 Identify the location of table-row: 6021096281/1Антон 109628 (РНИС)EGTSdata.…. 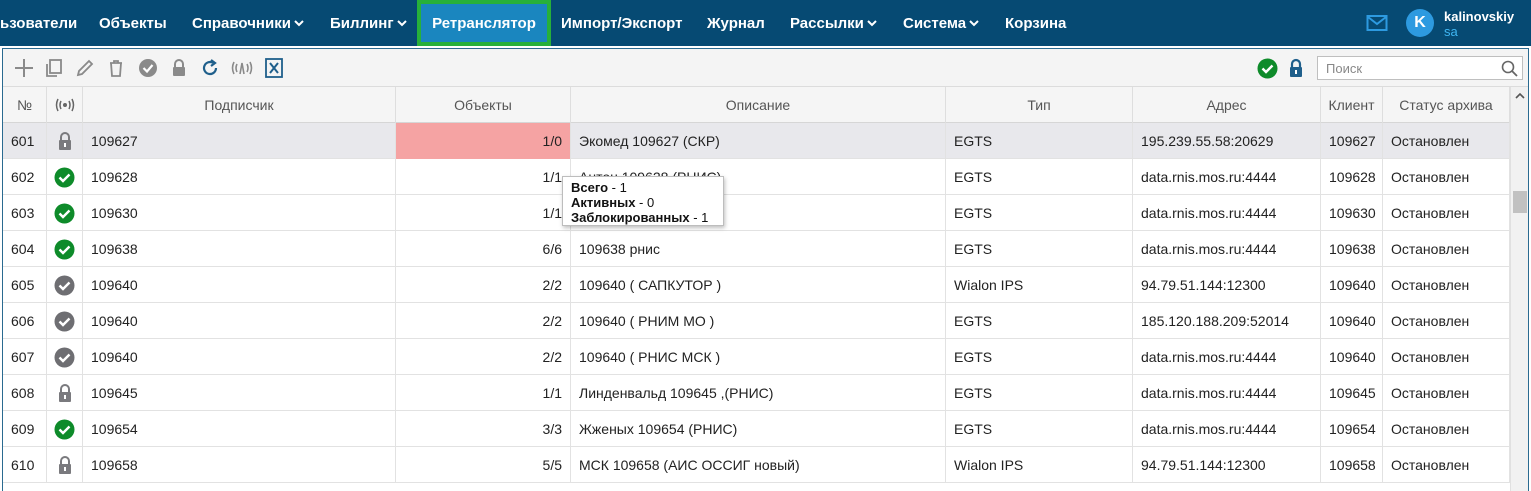
(756, 177).